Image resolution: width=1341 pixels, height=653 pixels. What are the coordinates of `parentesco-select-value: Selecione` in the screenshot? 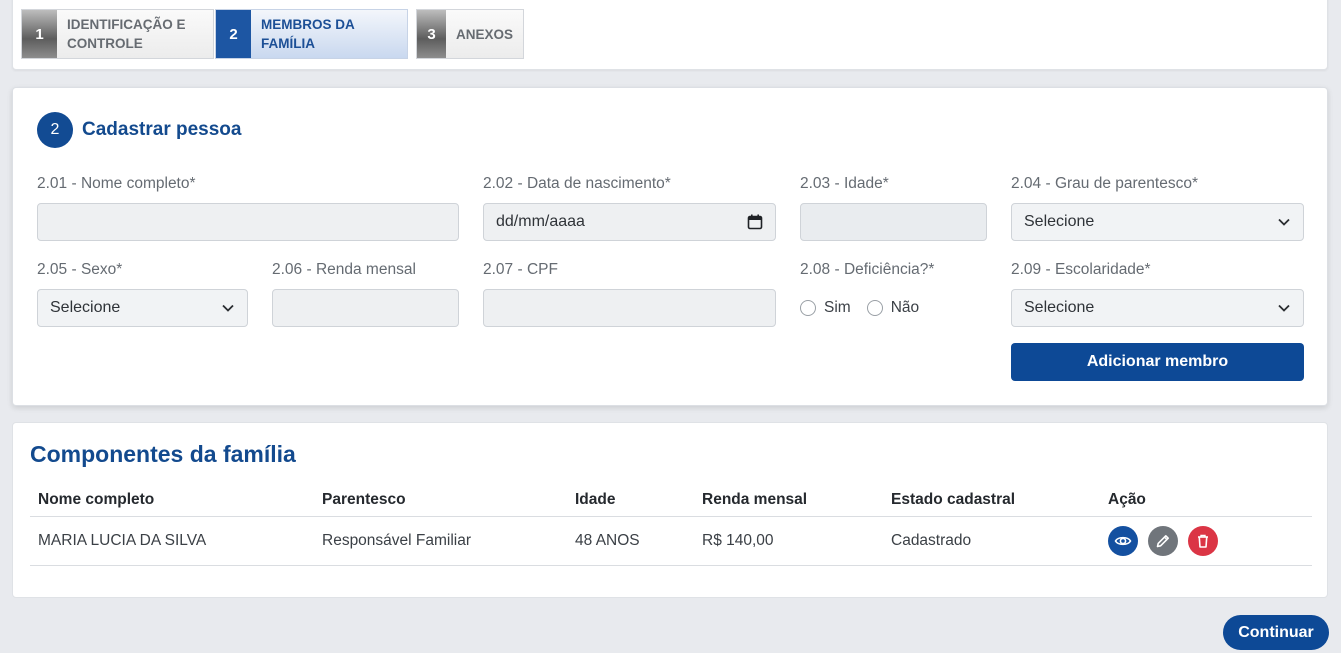 It's located at (1059, 221).